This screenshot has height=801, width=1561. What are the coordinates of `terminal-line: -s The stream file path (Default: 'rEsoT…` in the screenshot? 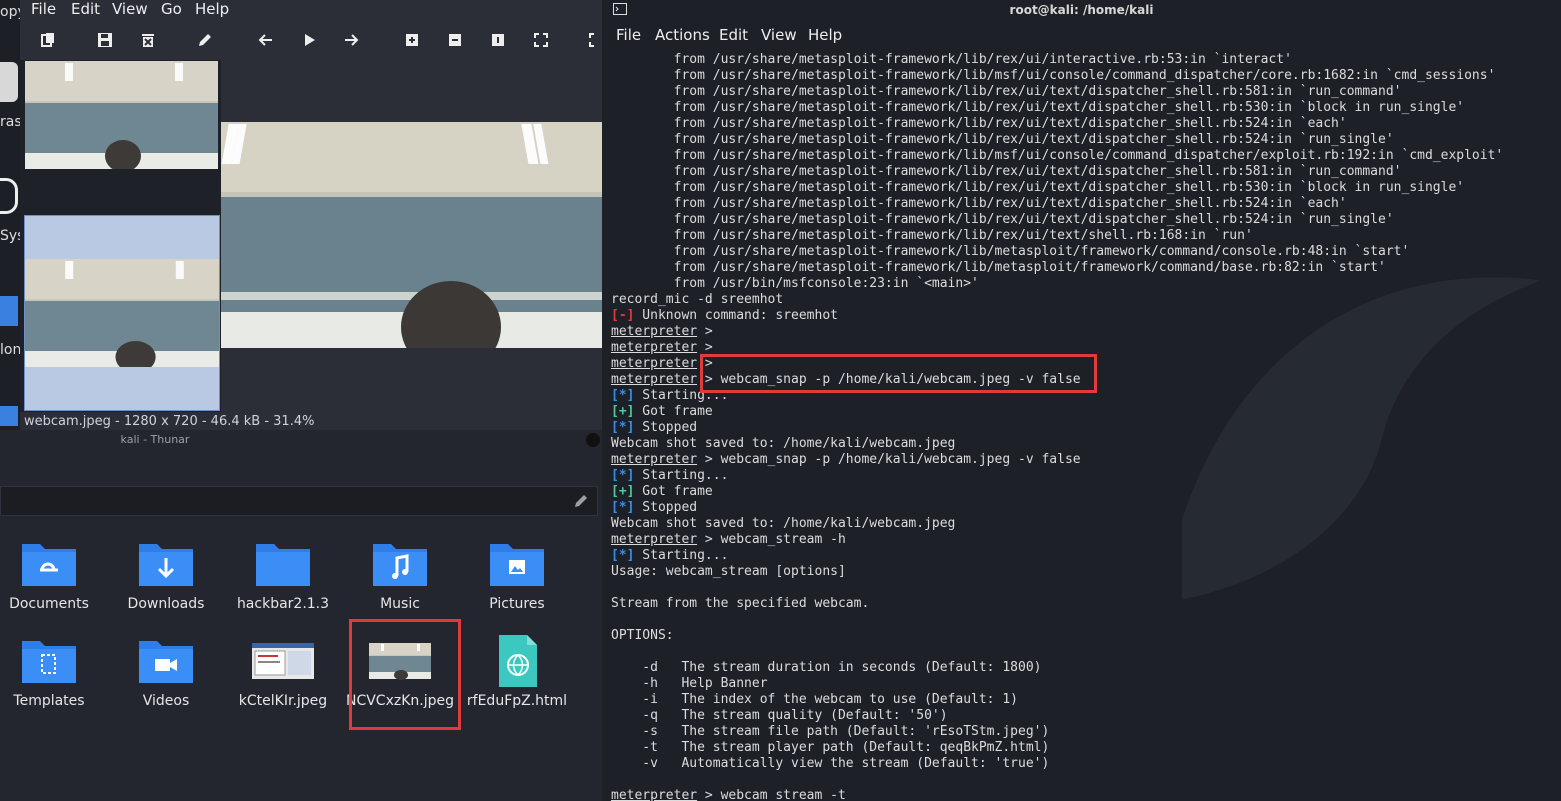 It's located at (830, 731).